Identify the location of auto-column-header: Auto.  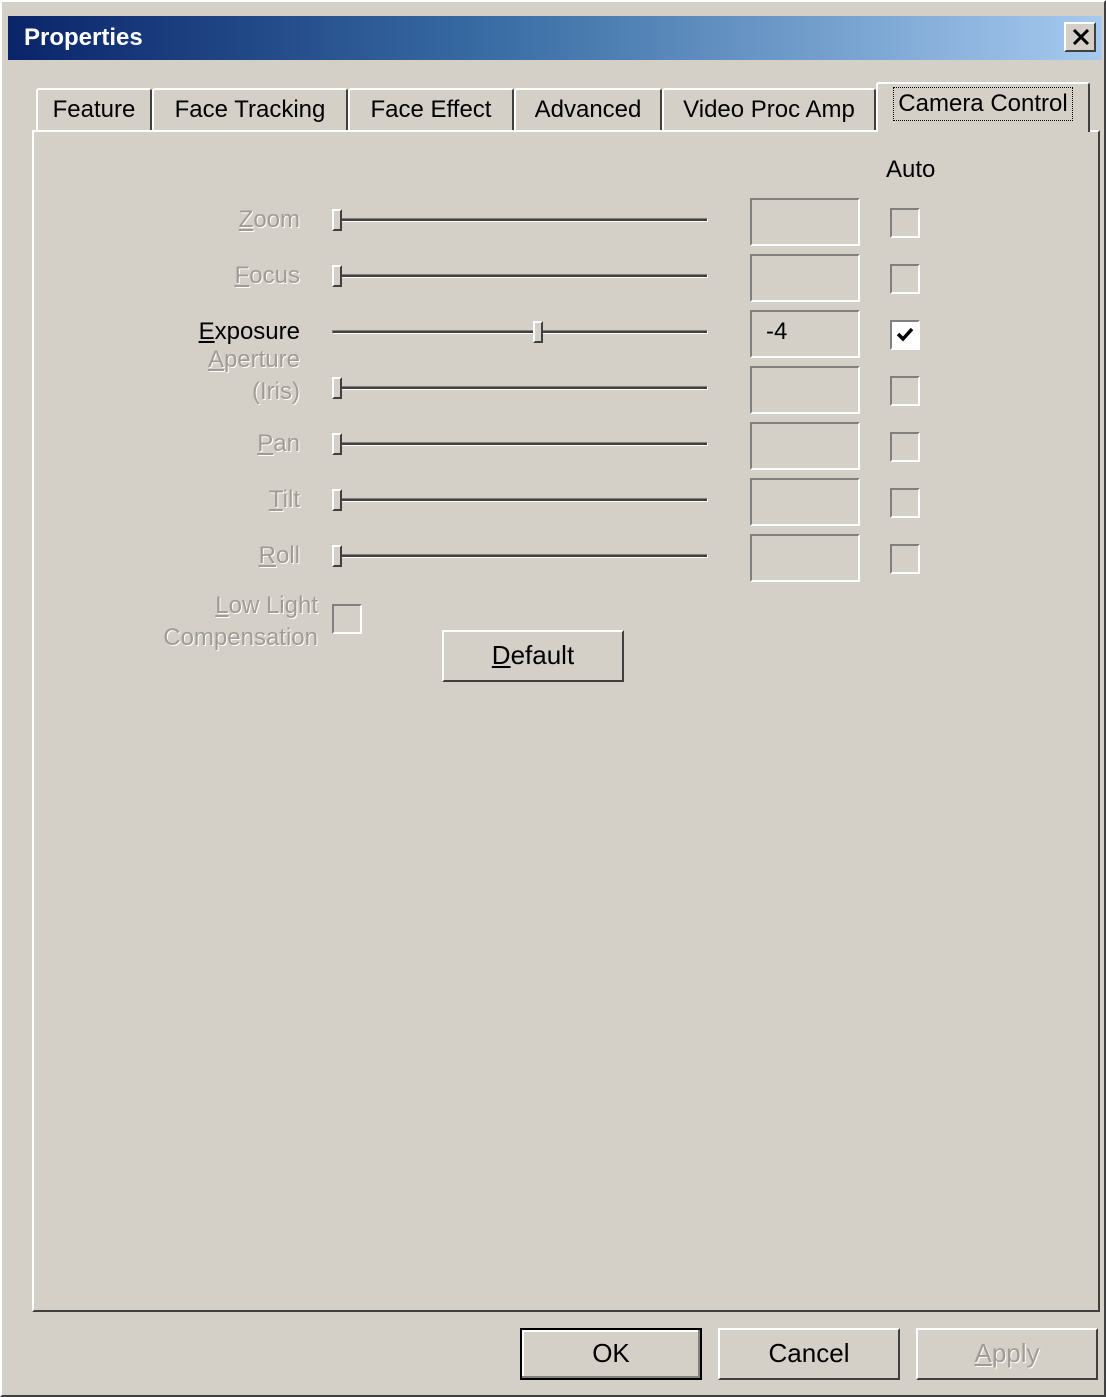
(911, 169).